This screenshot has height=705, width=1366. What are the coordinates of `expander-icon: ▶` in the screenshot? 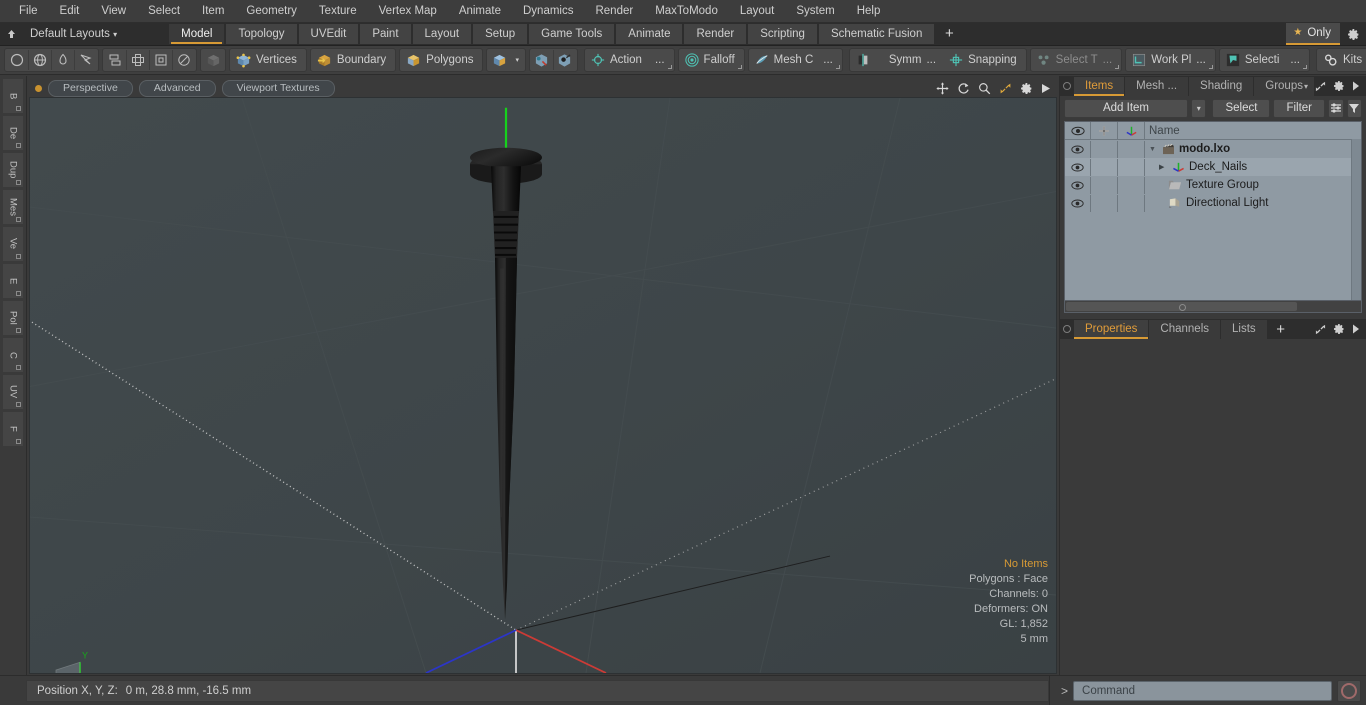 It's located at (1163, 167).